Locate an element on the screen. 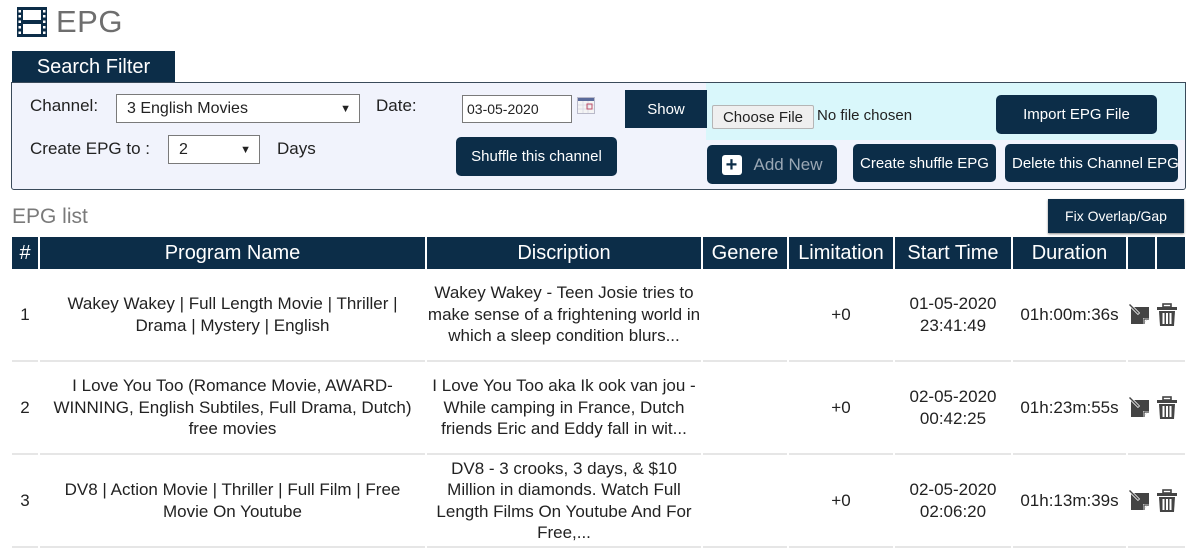 Image resolution: width=1200 pixels, height=548 pixels. start-clock: 00:42:25 is located at coordinates (953, 418).